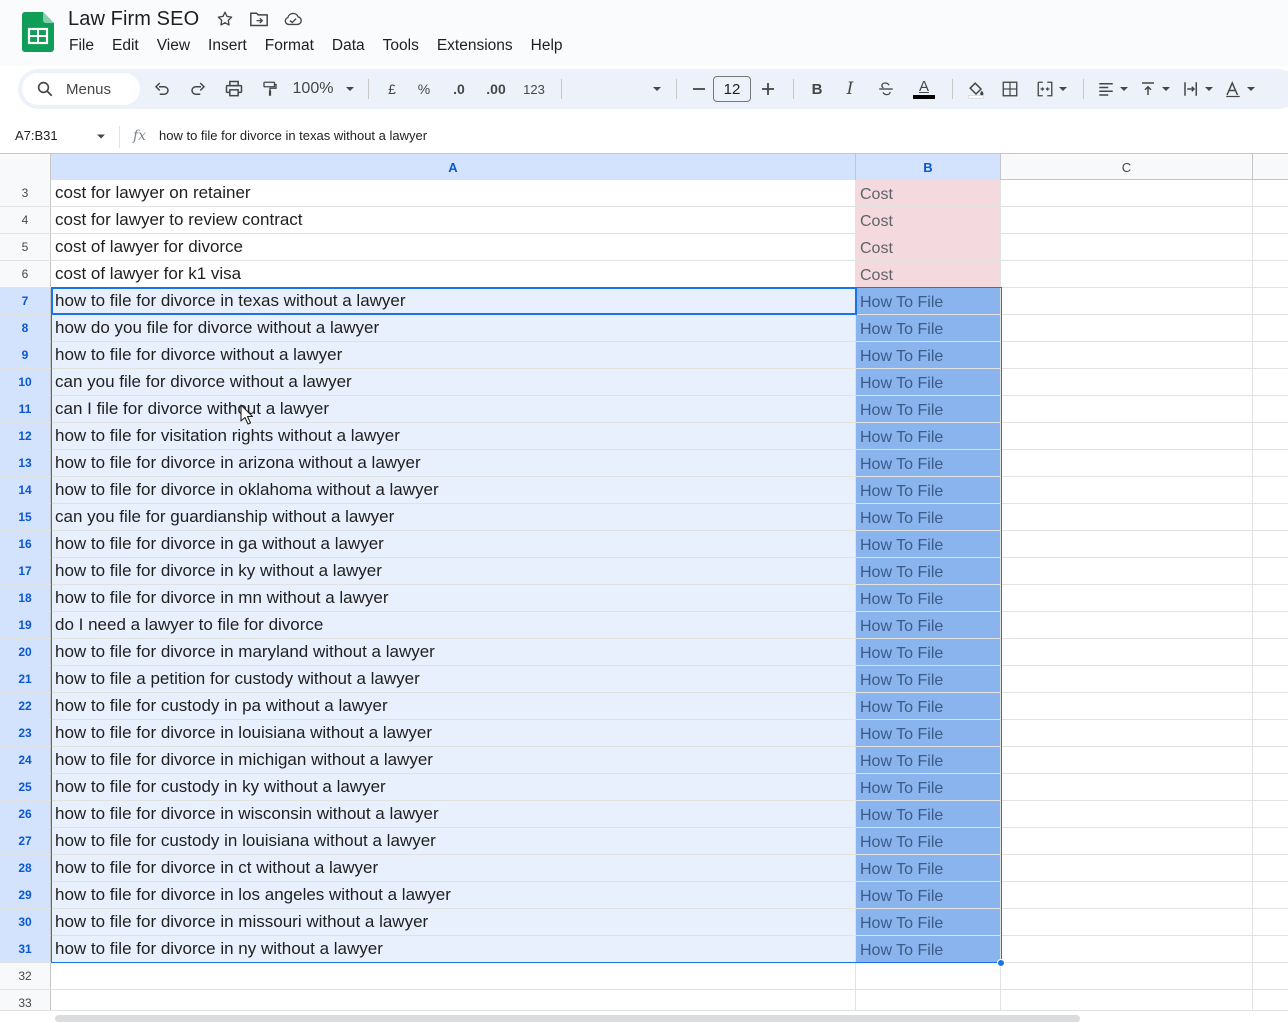 This screenshot has width=1288, height=1023. Describe the element at coordinates (1155, 89) in the screenshot. I see `vertical-align-button` at that location.